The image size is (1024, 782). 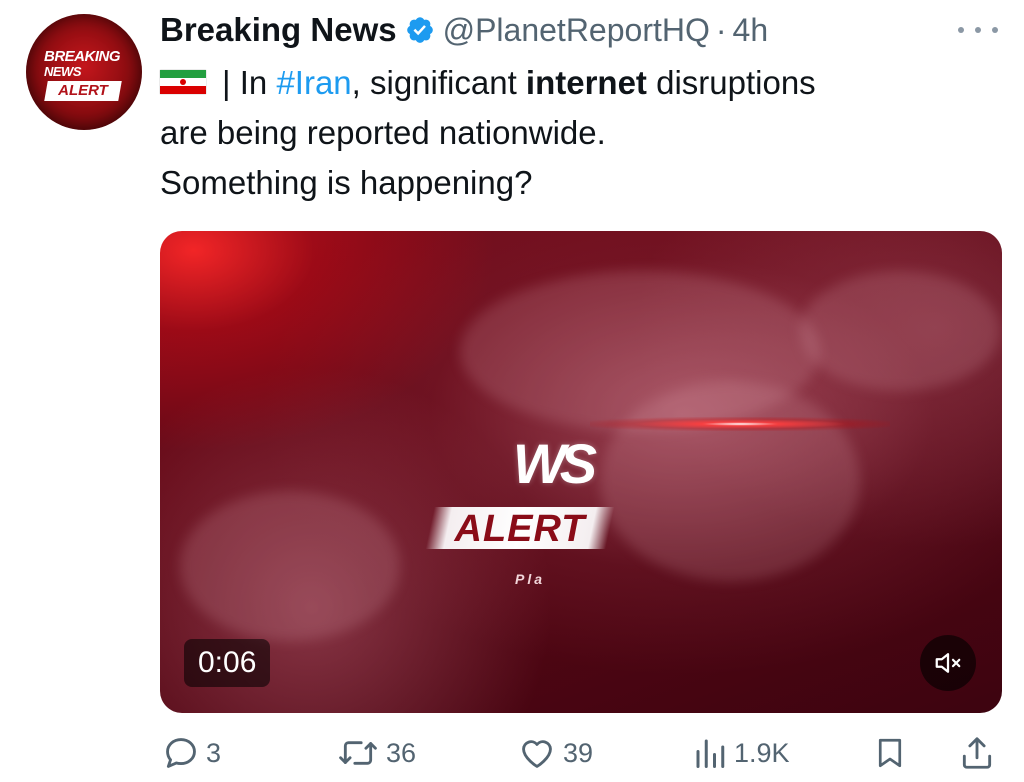 What do you see at coordinates (181, 753) in the screenshot?
I see `reply-icon` at bounding box center [181, 753].